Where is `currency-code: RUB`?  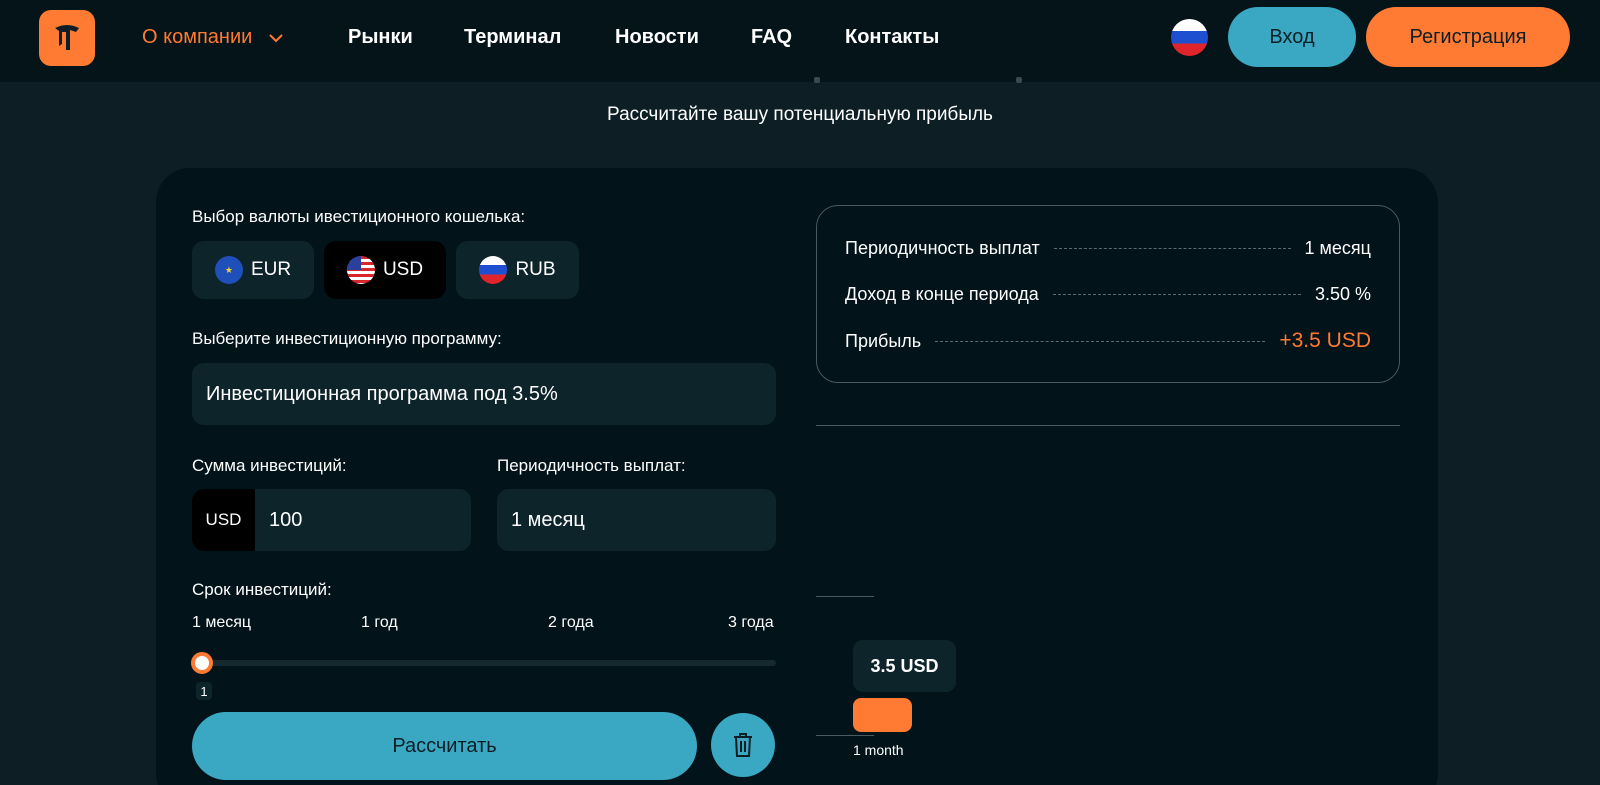
currency-code: RUB is located at coordinates (535, 269).